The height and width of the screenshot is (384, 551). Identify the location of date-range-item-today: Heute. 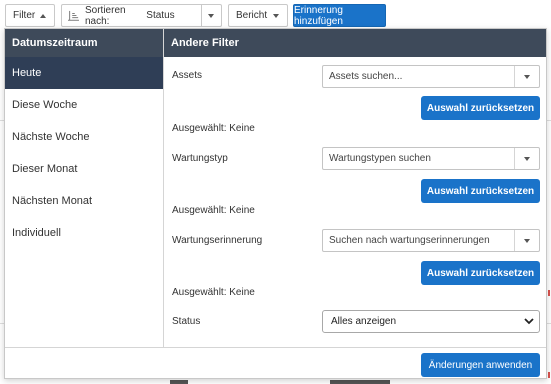
(84, 73).